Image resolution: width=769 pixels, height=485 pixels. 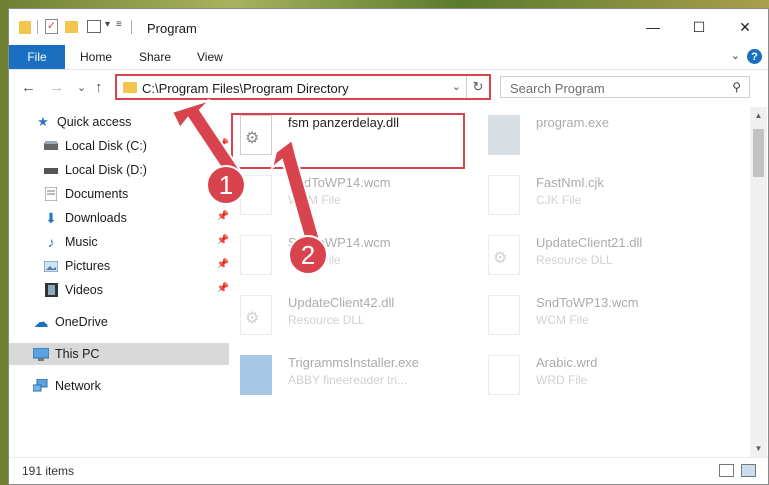 What do you see at coordinates (296, 192) in the screenshot?
I see `arrow-2-icon` at bounding box center [296, 192].